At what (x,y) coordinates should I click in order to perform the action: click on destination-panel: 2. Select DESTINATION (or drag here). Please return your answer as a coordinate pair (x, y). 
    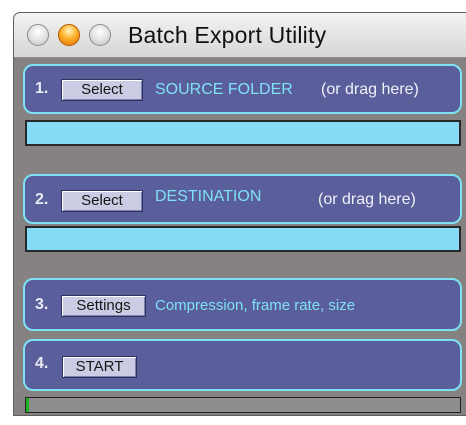
    Looking at the image, I should click on (242, 199).